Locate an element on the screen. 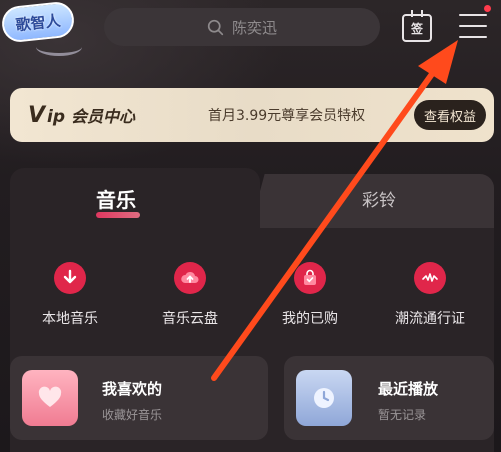 The image size is (501, 452). local-music-button: 本地音乐 is located at coordinates (70, 295).